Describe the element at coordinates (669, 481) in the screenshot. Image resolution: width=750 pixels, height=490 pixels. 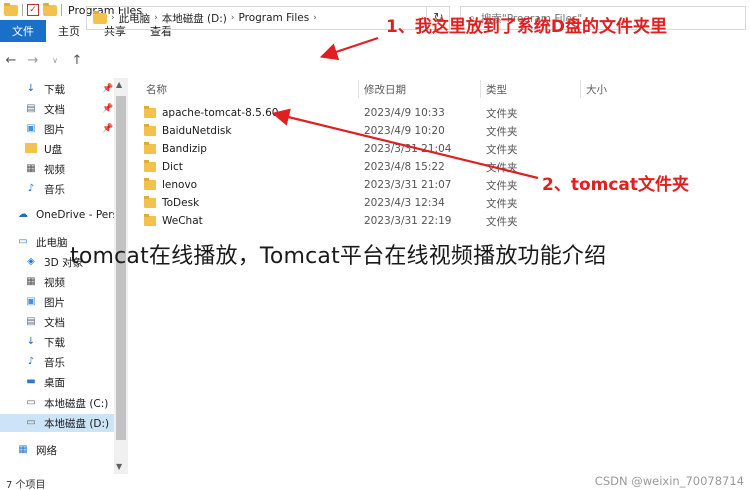
I see `watermark: CSDN @weixin_70078714` at that location.